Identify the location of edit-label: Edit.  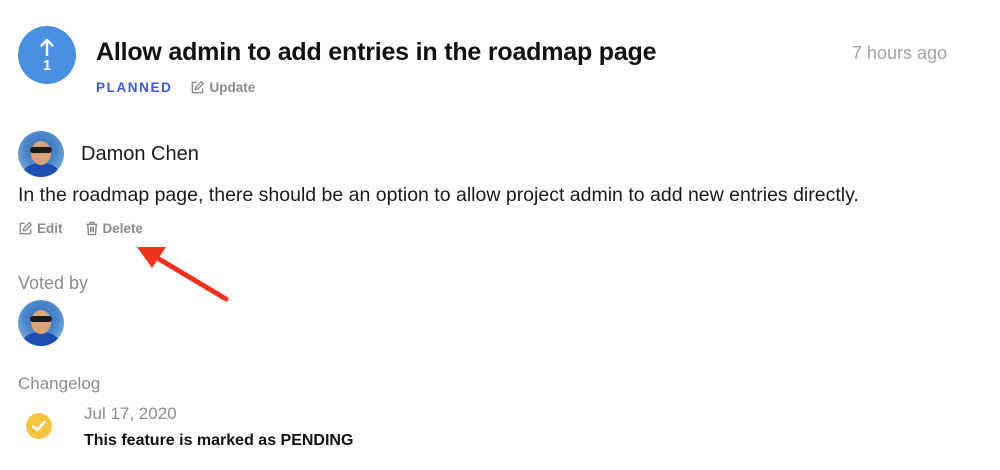
(50, 228).